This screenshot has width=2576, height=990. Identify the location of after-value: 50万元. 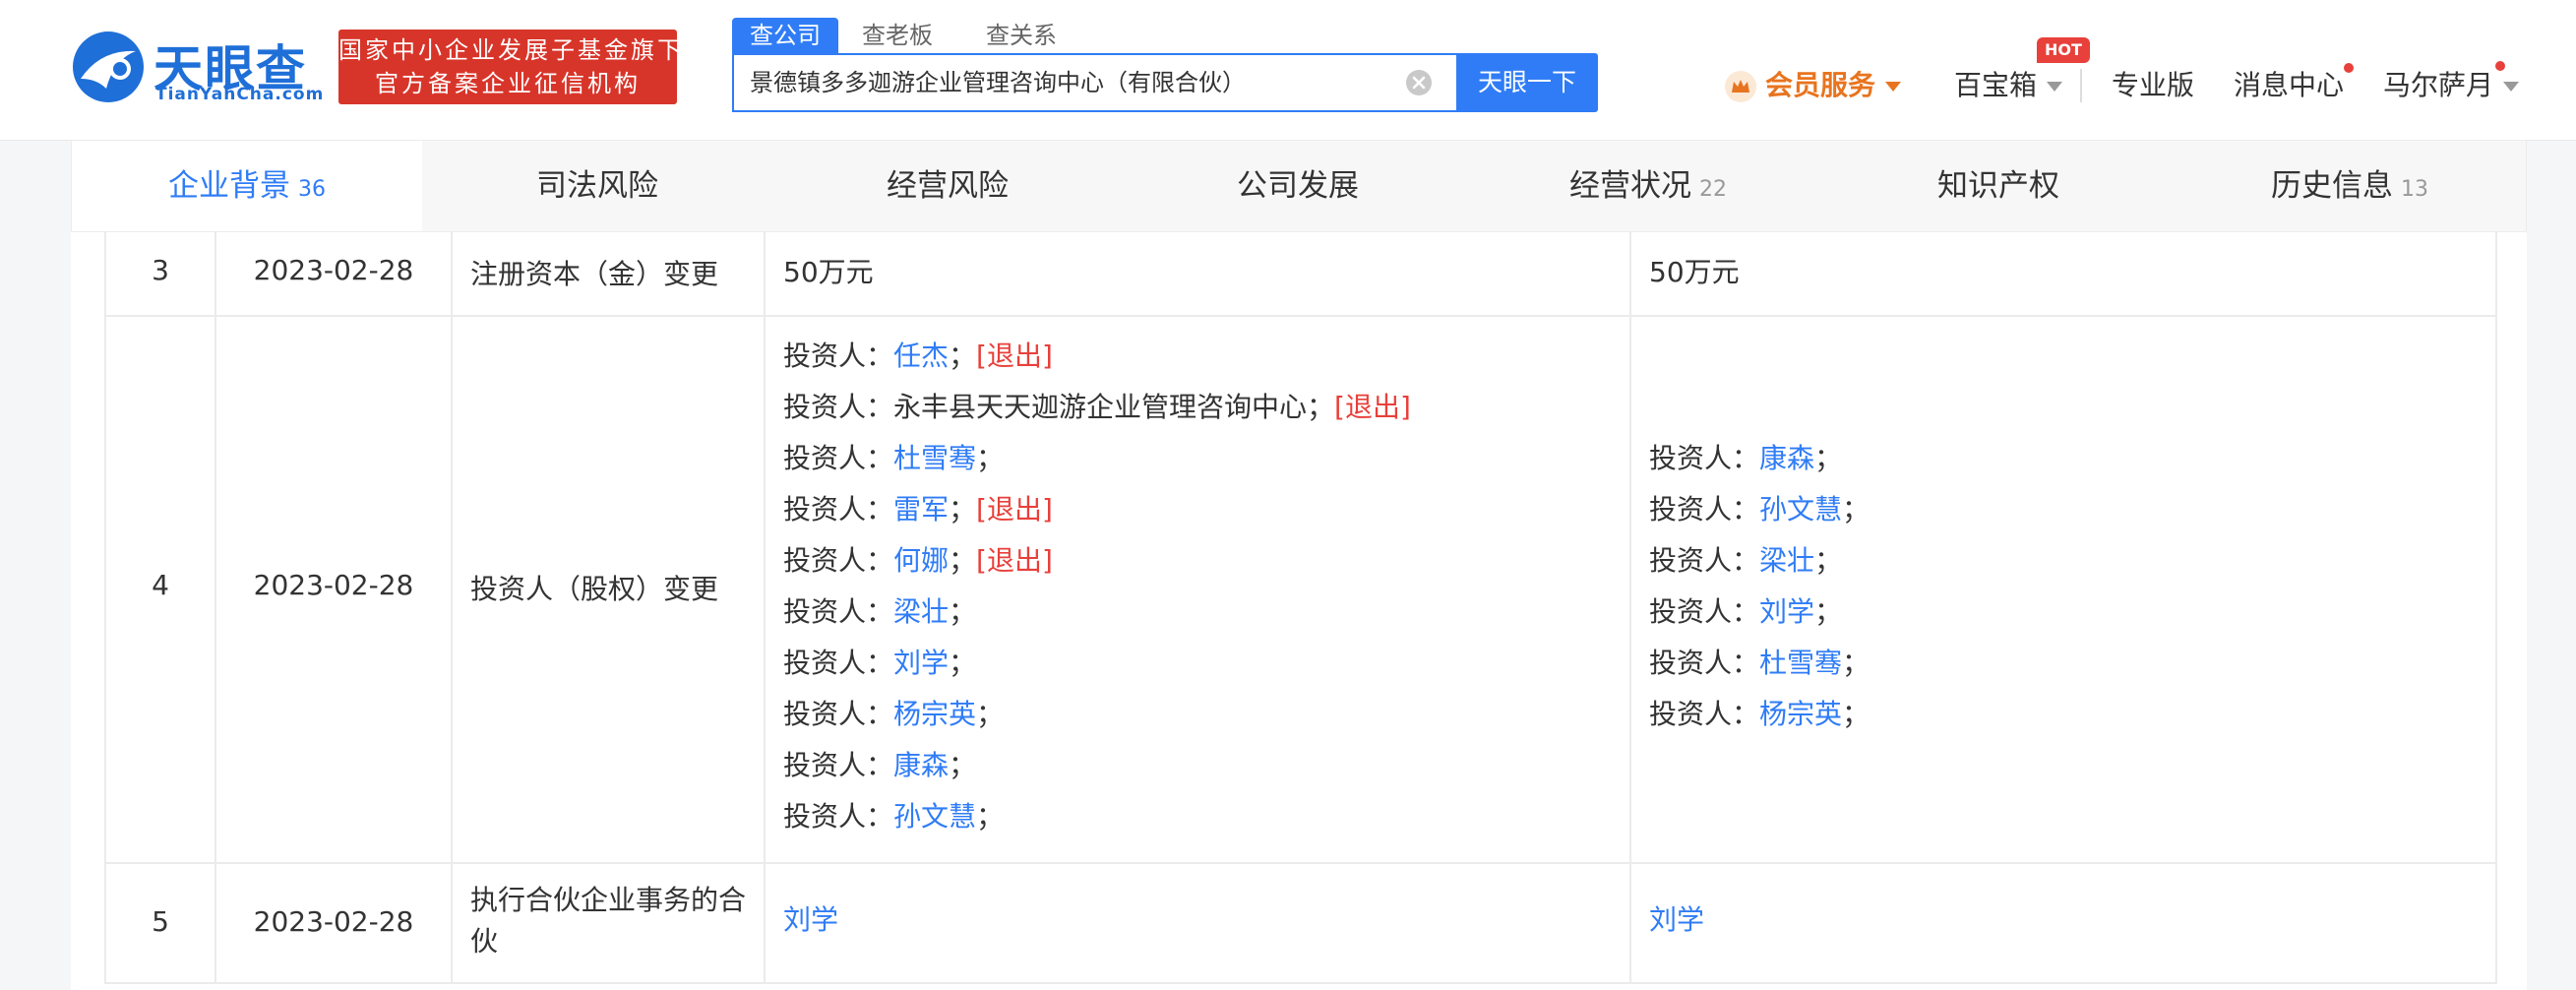
(1694, 272).